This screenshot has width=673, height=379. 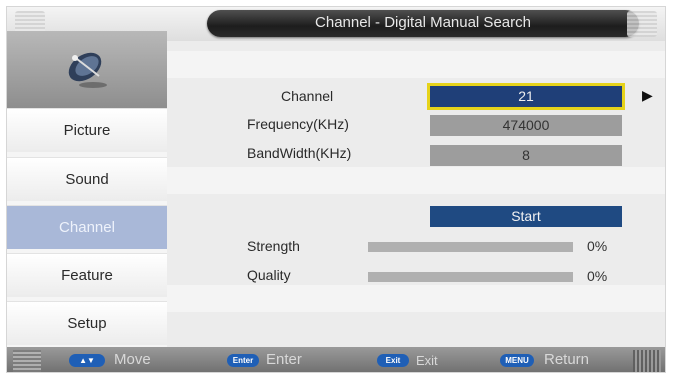 What do you see at coordinates (273, 246) in the screenshot?
I see `strength-label: Strength` at bounding box center [273, 246].